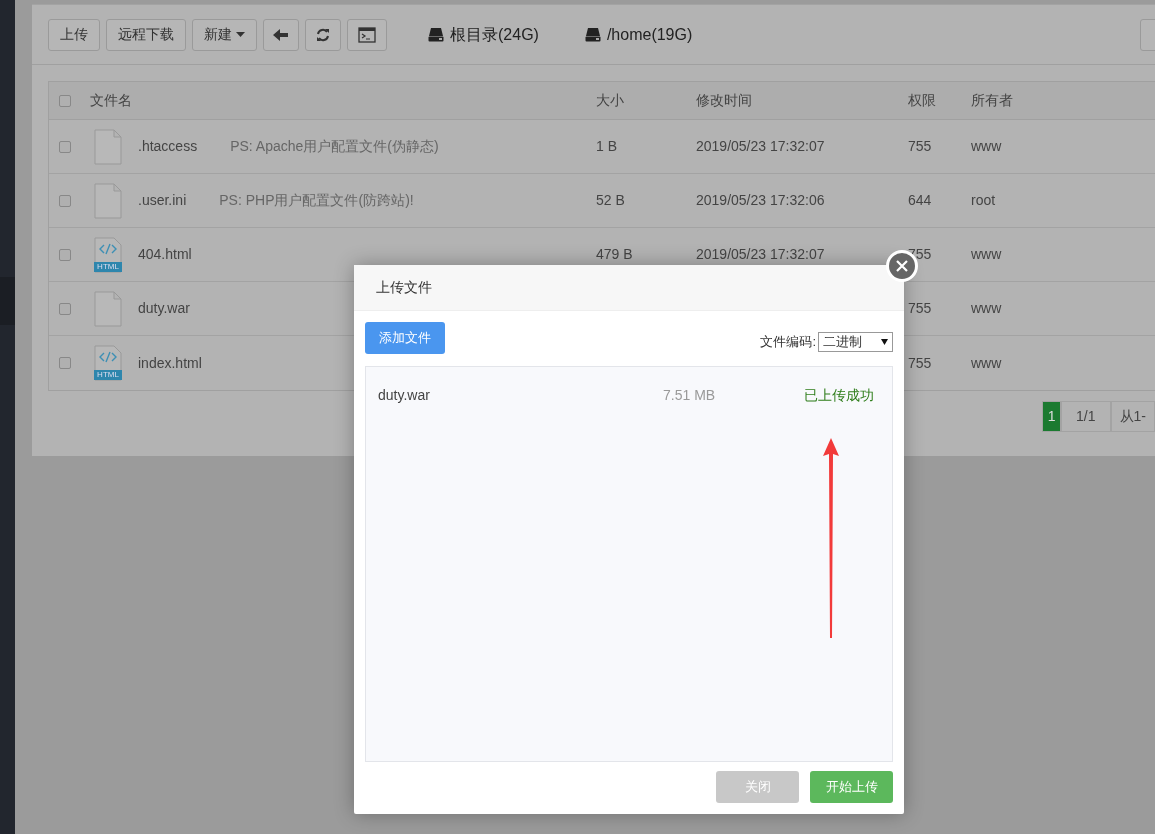 This screenshot has width=1155, height=834. Describe the element at coordinates (884, 342) in the screenshot. I see `dropdown-arrow-icon` at that location.